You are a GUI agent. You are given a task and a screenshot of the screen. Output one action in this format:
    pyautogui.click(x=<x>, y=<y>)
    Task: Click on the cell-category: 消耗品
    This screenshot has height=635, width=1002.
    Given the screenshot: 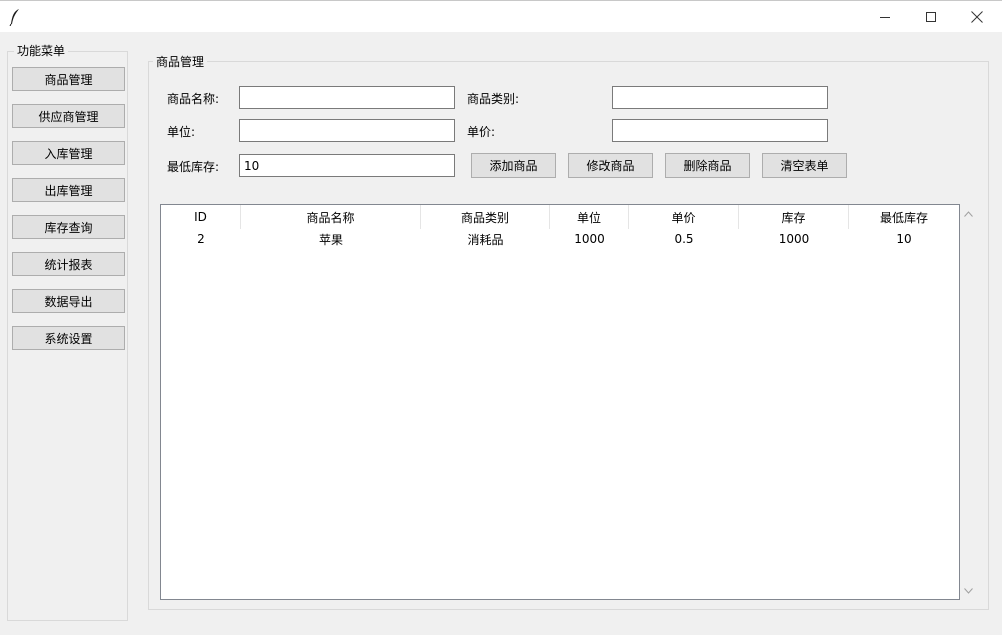 What is the action you would take?
    pyautogui.click(x=485, y=239)
    